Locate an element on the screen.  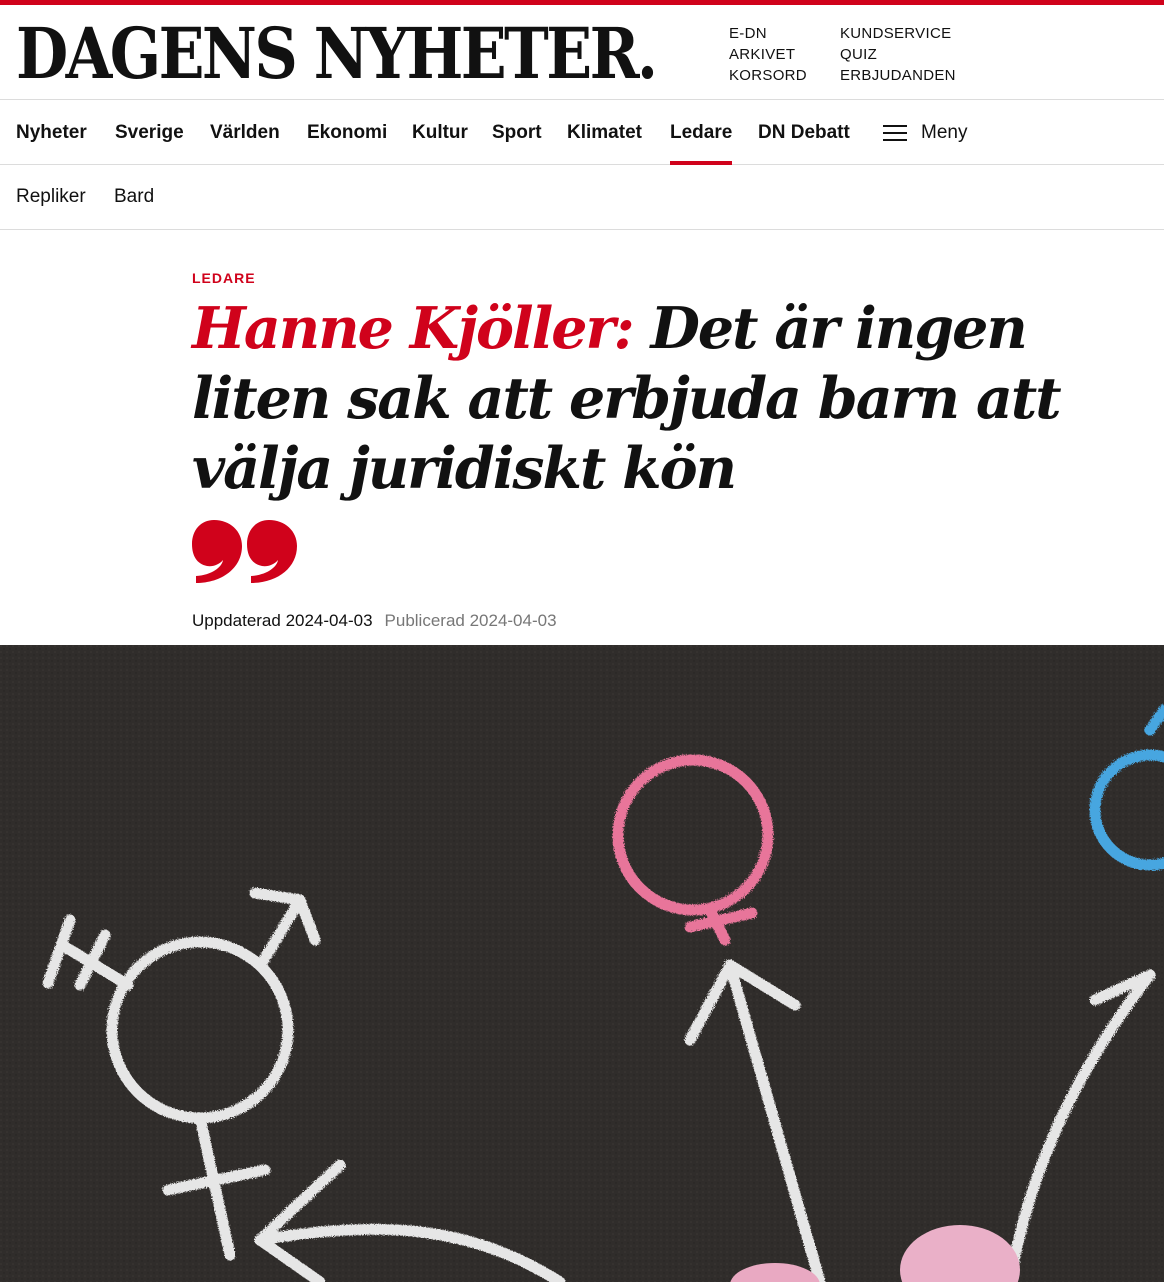
utility-link-quiz: QUIZ is located at coordinates (898, 54).